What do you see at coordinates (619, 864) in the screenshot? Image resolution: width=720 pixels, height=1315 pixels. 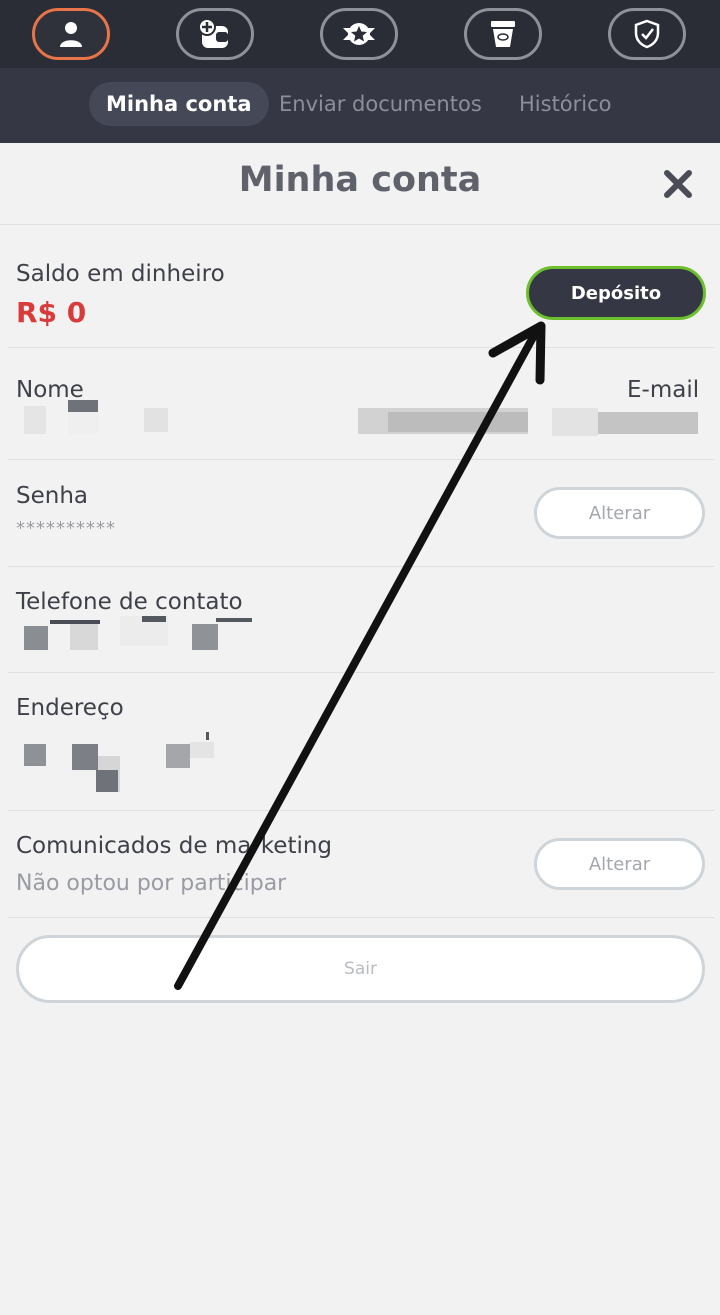 I see `change-marketing-button: Alterar` at bounding box center [619, 864].